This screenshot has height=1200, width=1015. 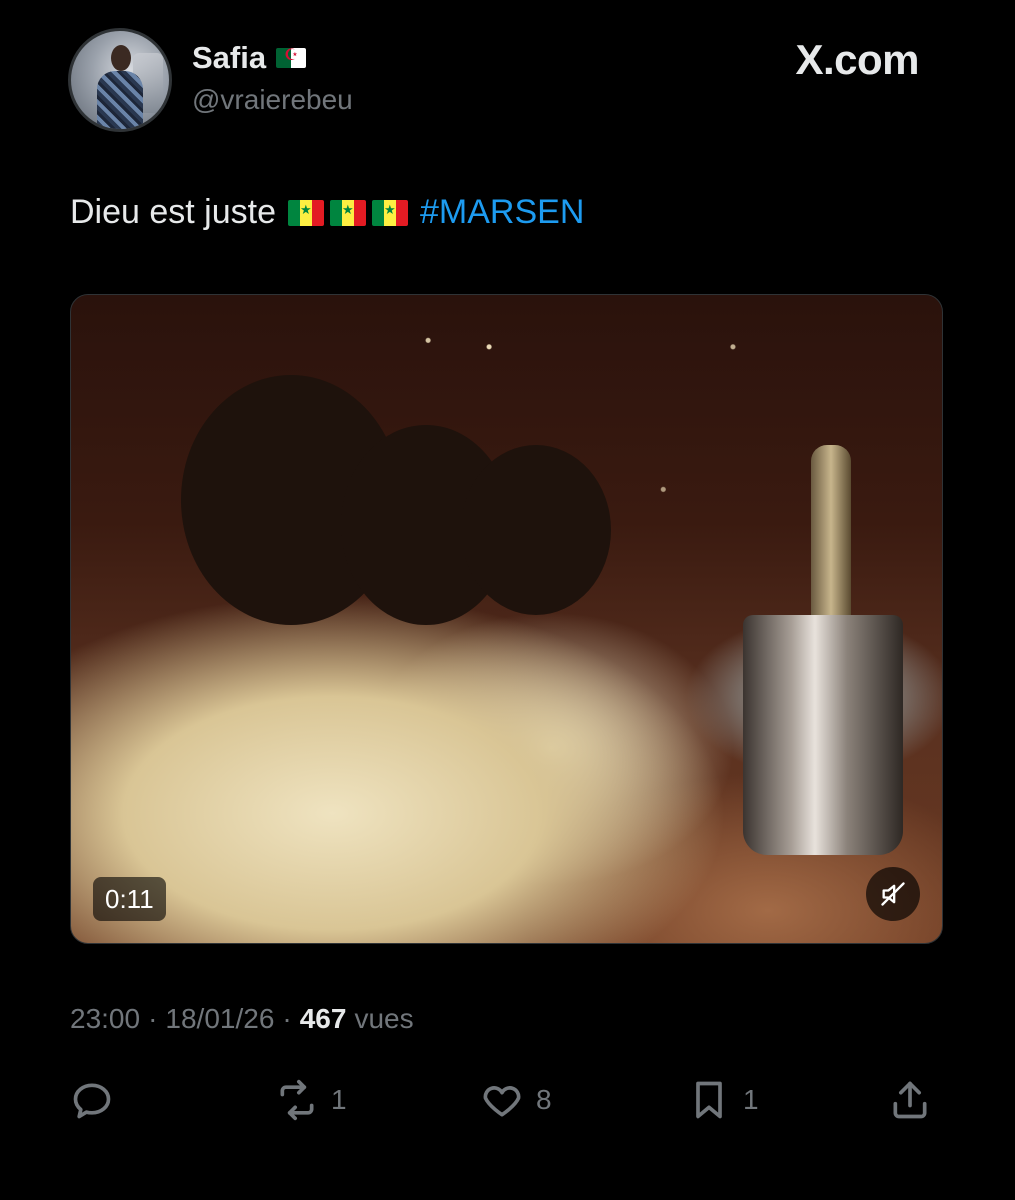 I want to click on retweet-count: 1, so click(x=339, y=1099).